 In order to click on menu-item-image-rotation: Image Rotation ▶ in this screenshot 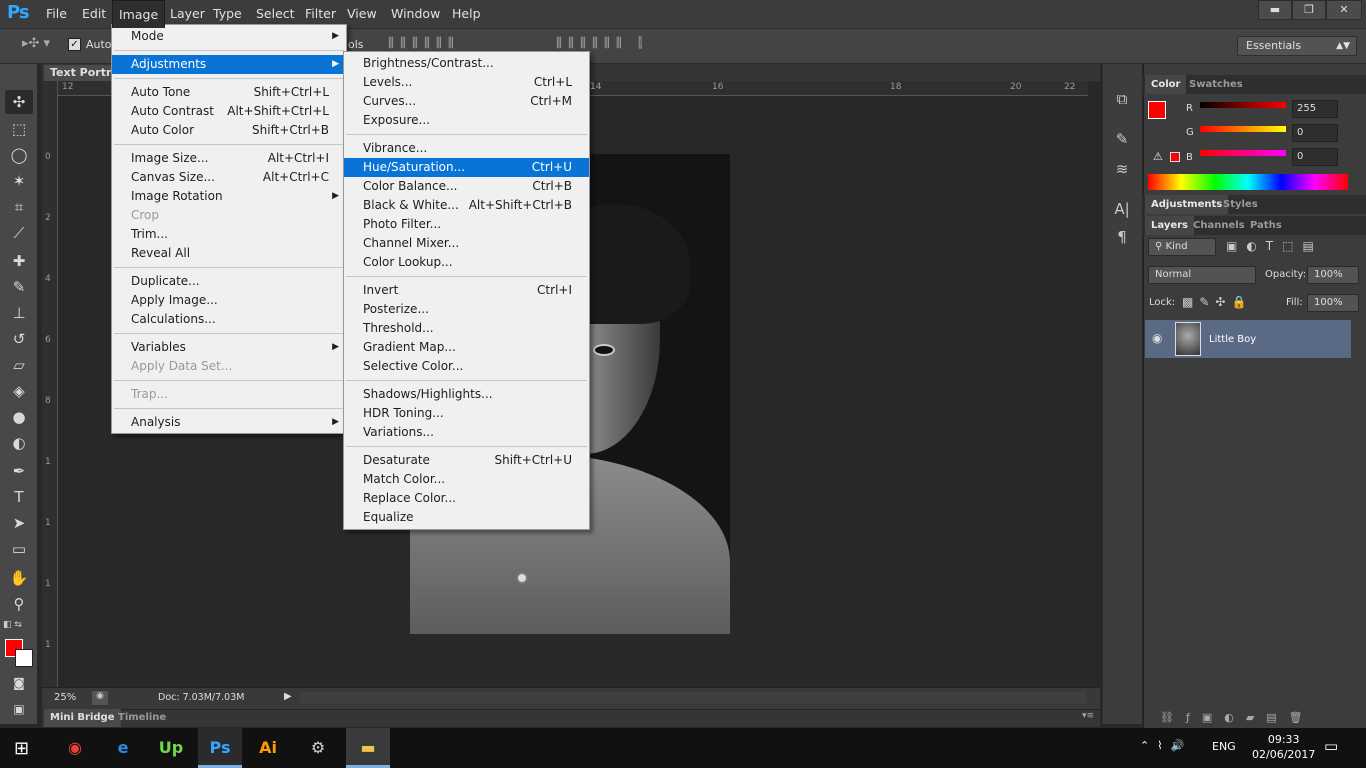, I will do `click(229, 196)`.